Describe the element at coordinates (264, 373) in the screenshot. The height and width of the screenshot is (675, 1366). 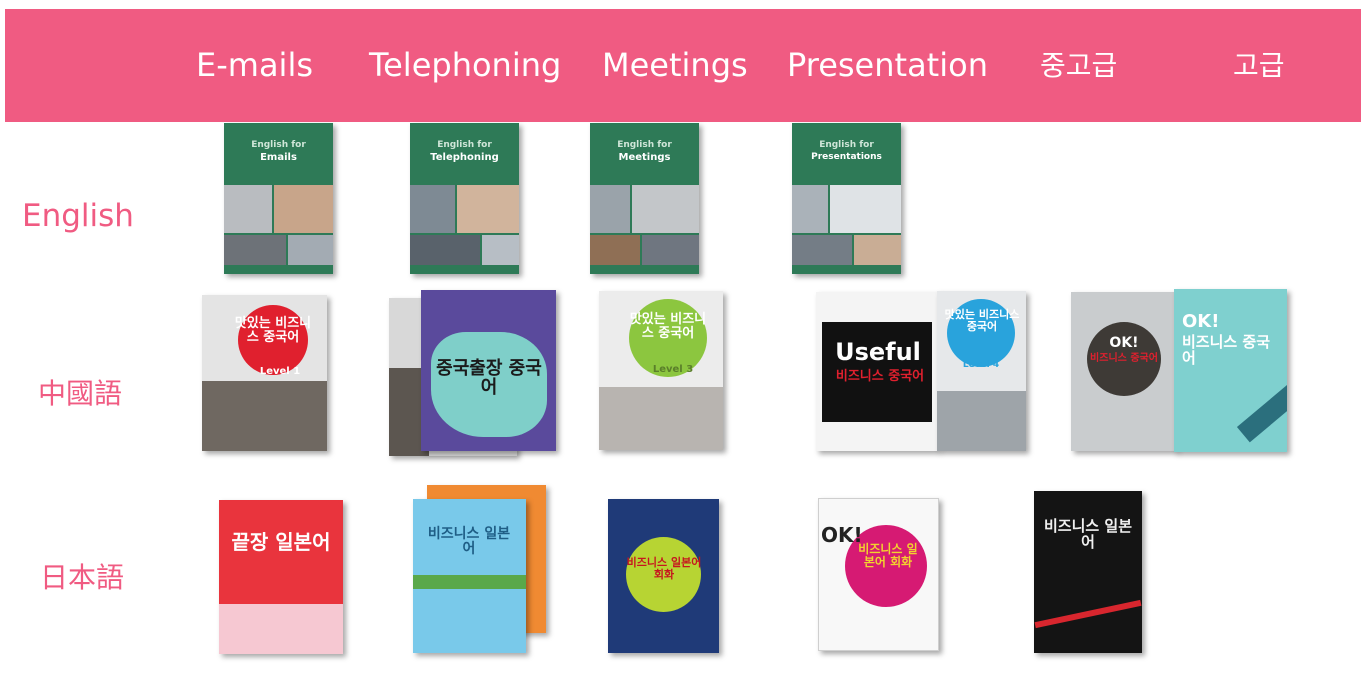
I see `book-tasty-business-chinese-1: 맛있는 비즈니스 중국어 Level 1` at that location.